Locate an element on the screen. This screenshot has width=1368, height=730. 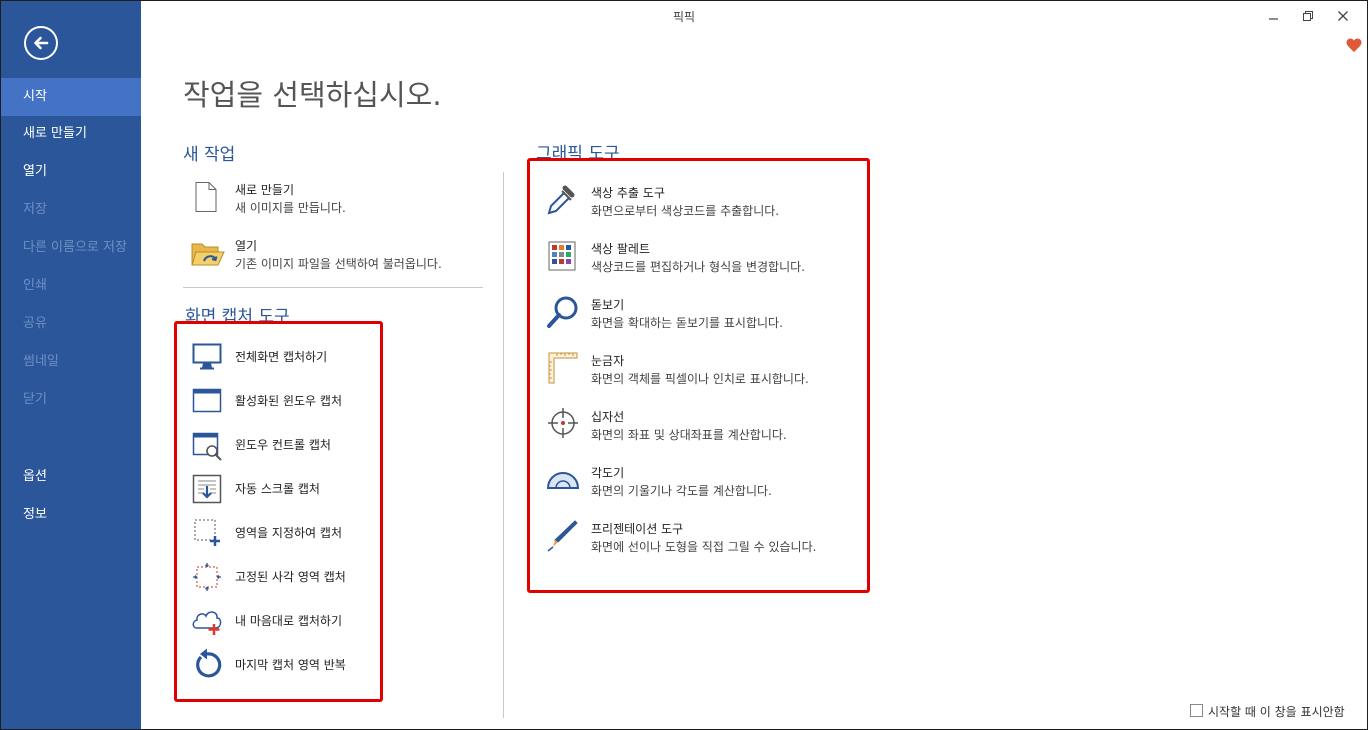
item-title: 영역을 지정하여 캡처 is located at coordinates (288, 533).